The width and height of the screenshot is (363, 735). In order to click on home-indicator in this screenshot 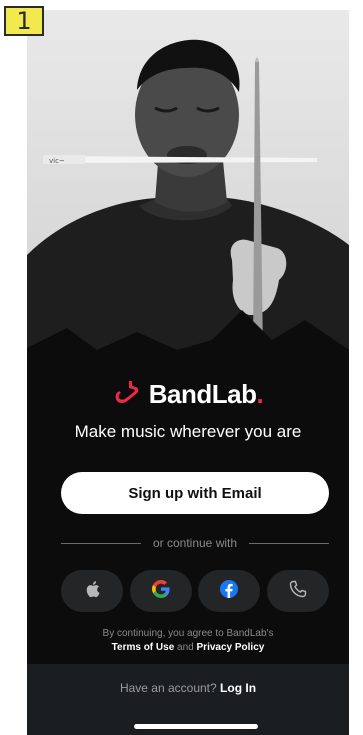, I will do `click(196, 726)`.